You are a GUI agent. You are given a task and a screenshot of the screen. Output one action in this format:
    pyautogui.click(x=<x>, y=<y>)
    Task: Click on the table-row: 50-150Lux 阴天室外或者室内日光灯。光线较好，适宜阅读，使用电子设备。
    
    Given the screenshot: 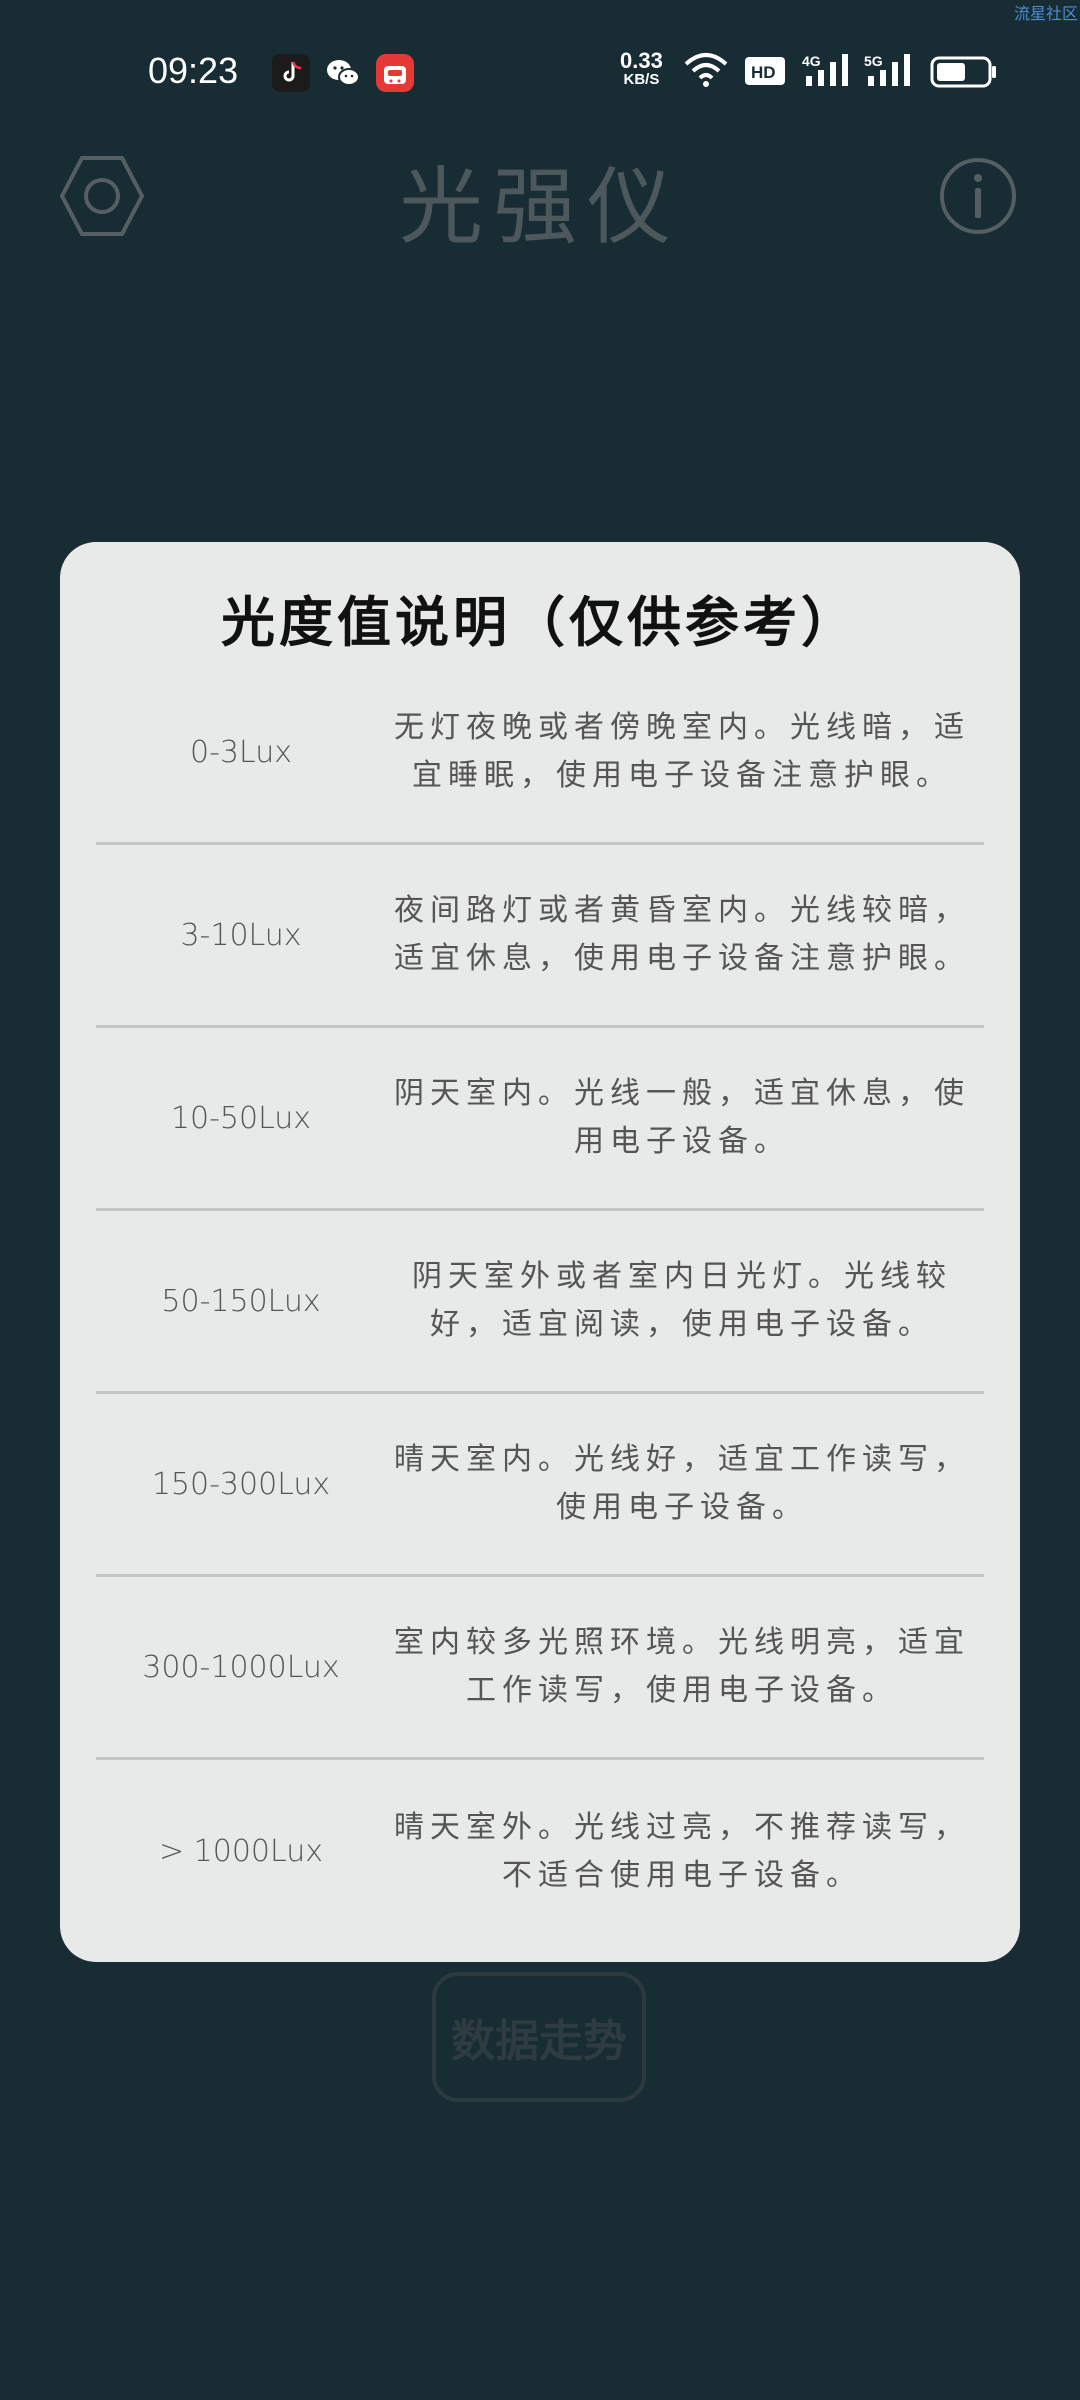 What is the action you would take?
    pyautogui.click(x=540, y=1302)
    